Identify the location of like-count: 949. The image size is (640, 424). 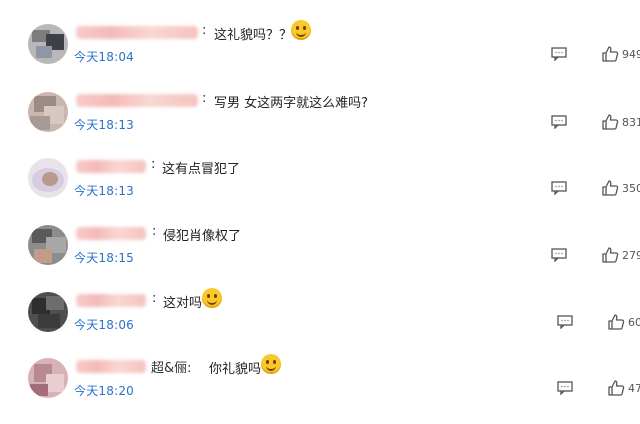
(631, 54).